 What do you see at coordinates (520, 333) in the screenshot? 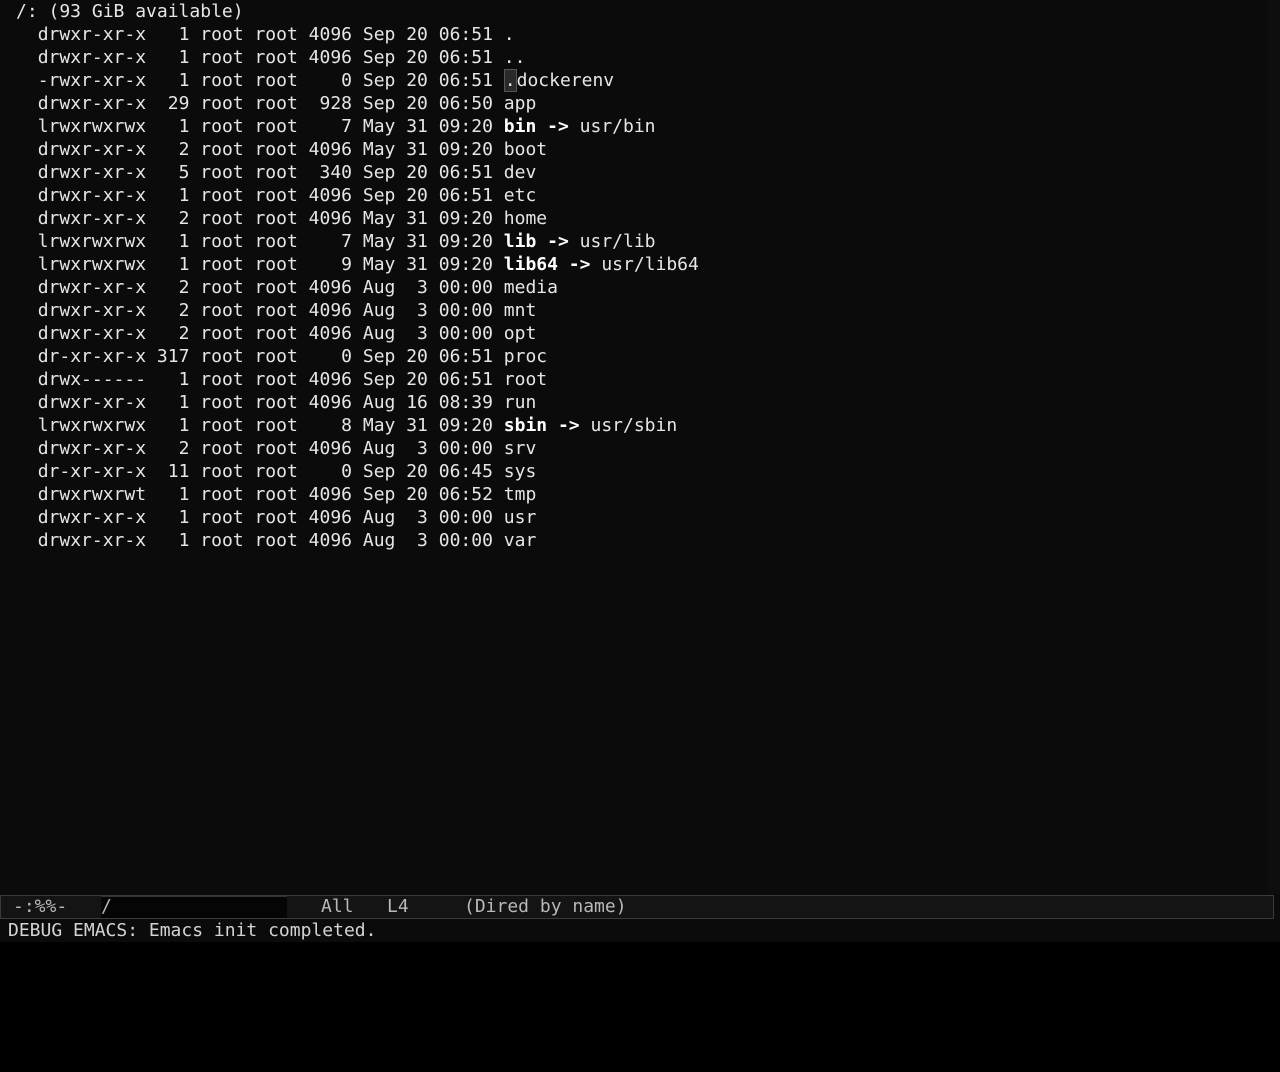
I see `entry-filename: opt` at bounding box center [520, 333].